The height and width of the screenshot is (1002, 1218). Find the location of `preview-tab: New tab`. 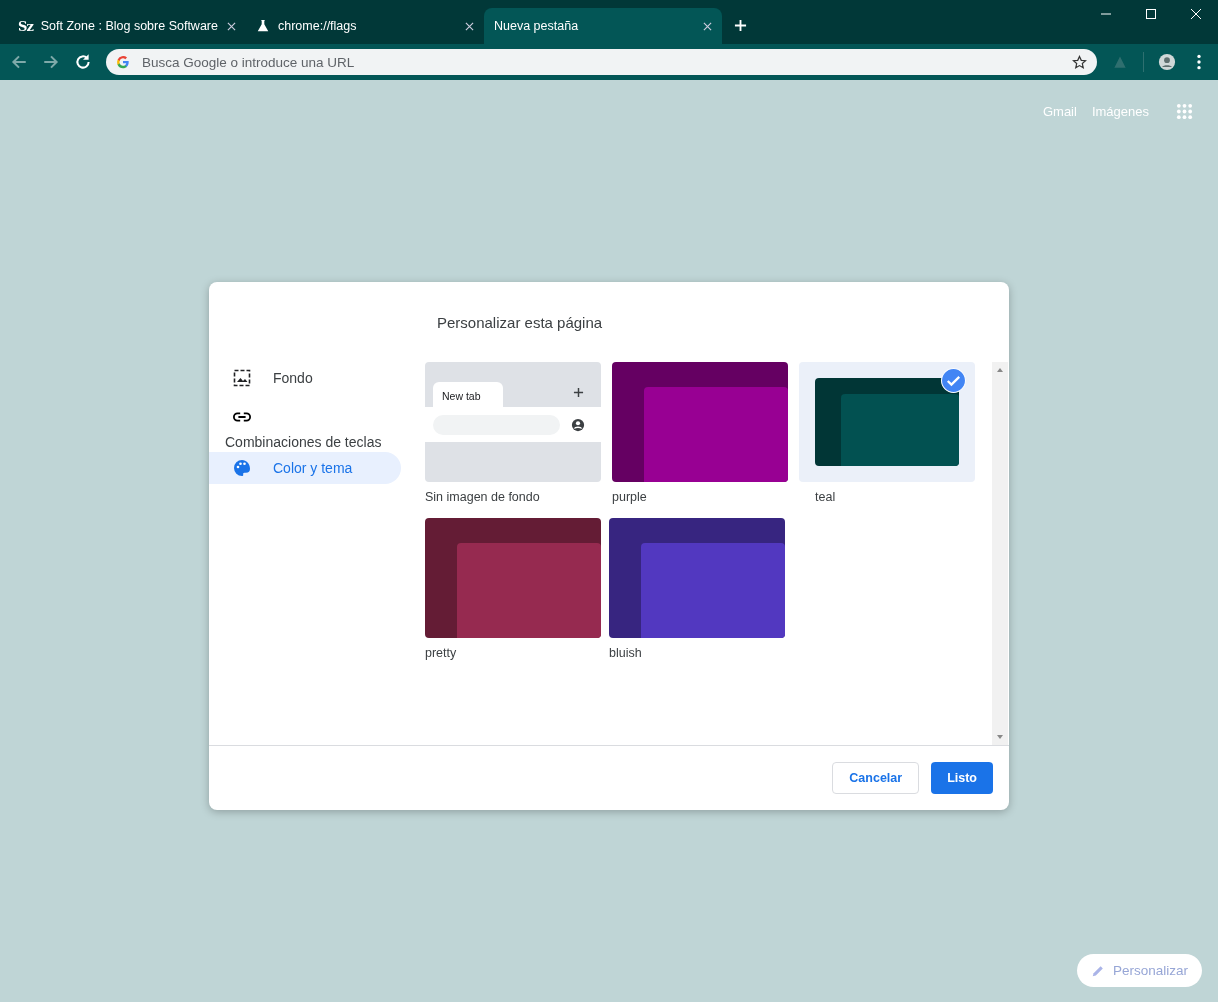

preview-tab: New tab is located at coordinates (468, 395).